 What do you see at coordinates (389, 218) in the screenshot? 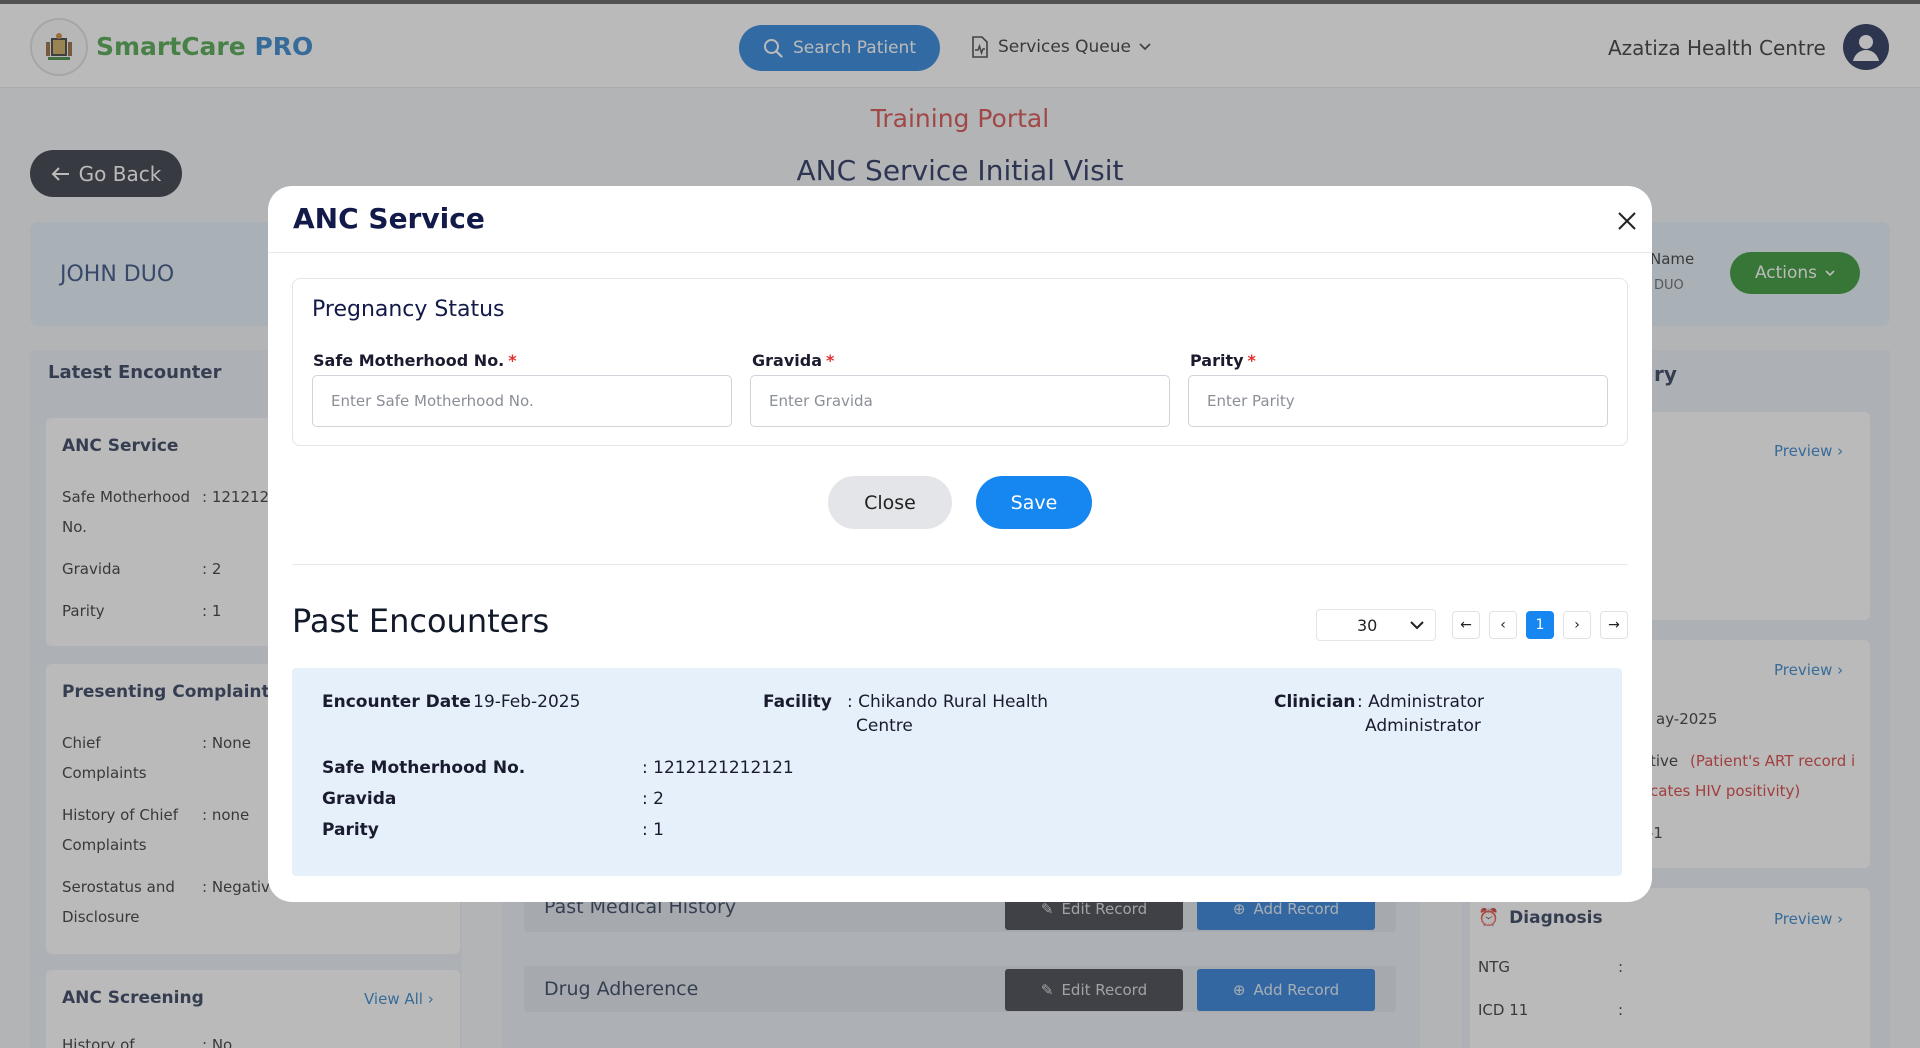
I see `modal-title: ANC Service` at bounding box center [389, 218].